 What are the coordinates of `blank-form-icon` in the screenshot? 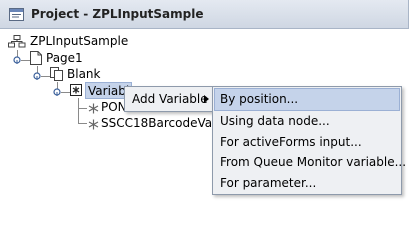 It's located at (56, 76).